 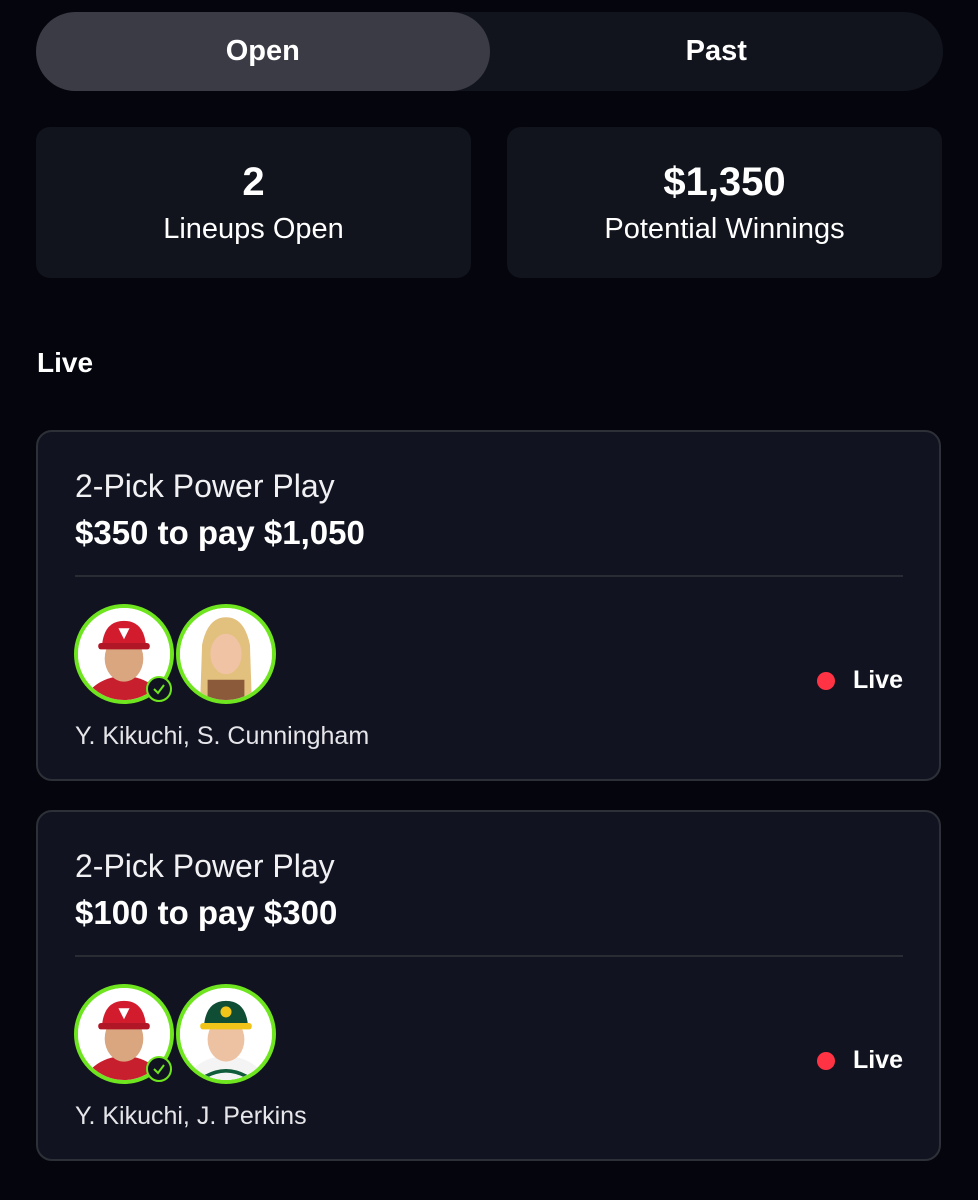 I want to click on section-title-live: Live, so click(x=65, y=362).